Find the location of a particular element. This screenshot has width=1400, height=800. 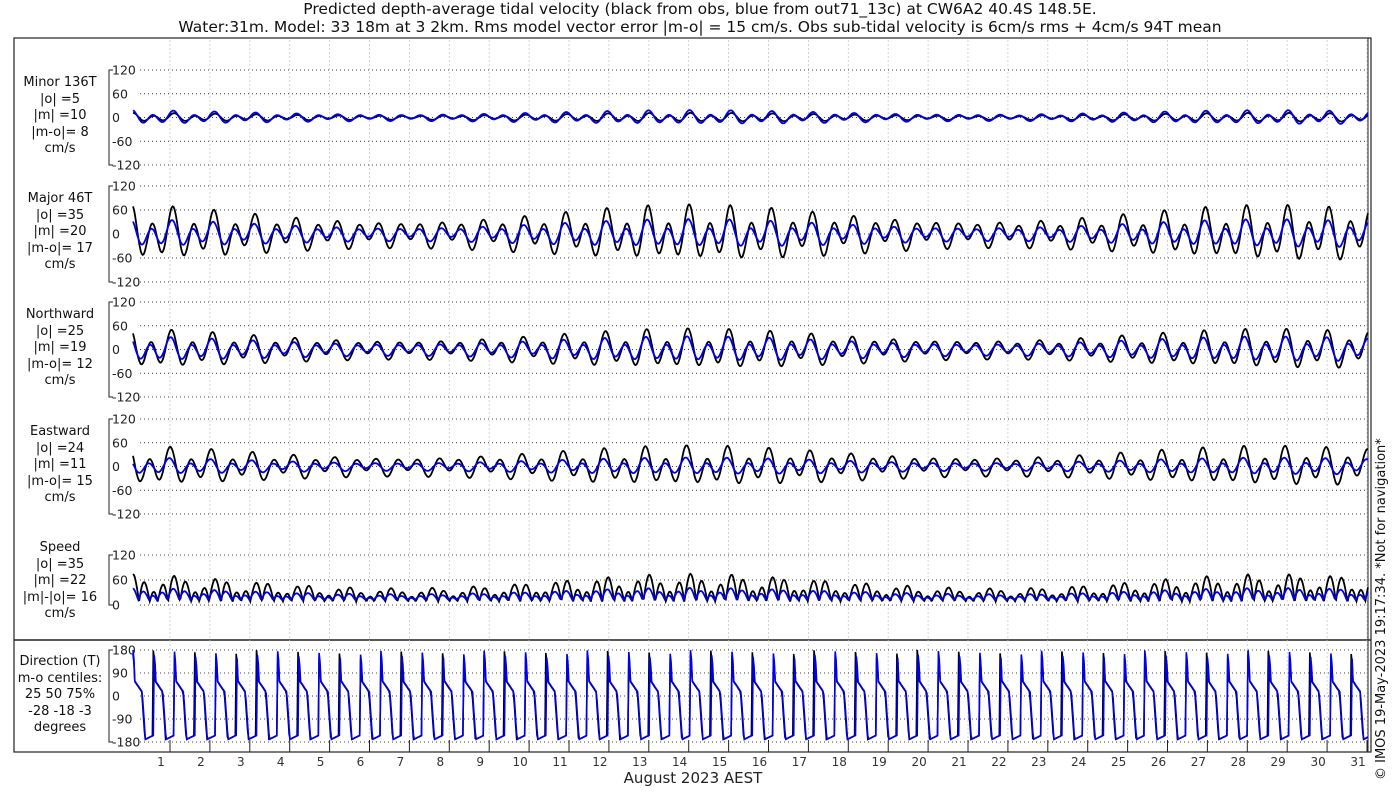

panel-label-line: |m| =10 is located at coordinates (60, 115).